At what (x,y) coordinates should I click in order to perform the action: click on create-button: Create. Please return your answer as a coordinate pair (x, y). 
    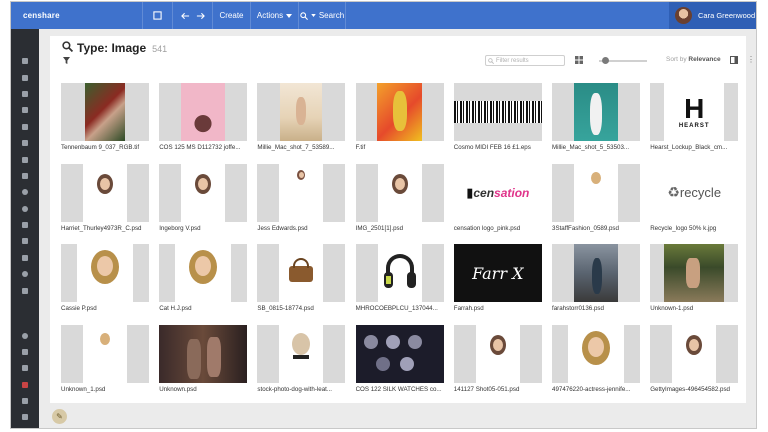
    Looking at the image, I should click on (231, 15).